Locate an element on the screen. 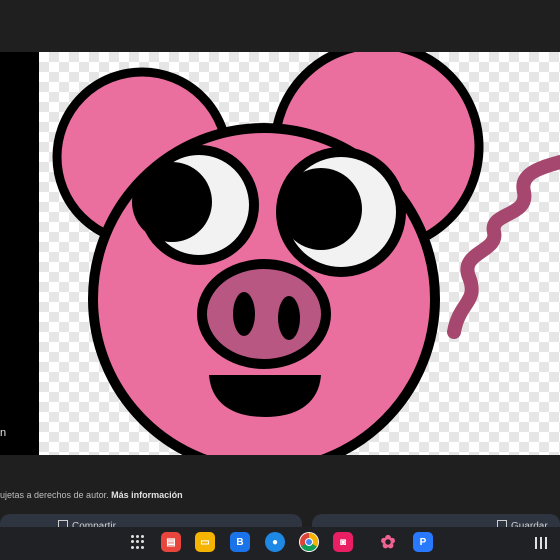  pig-nostril-left is located at coordinates (244, 314).